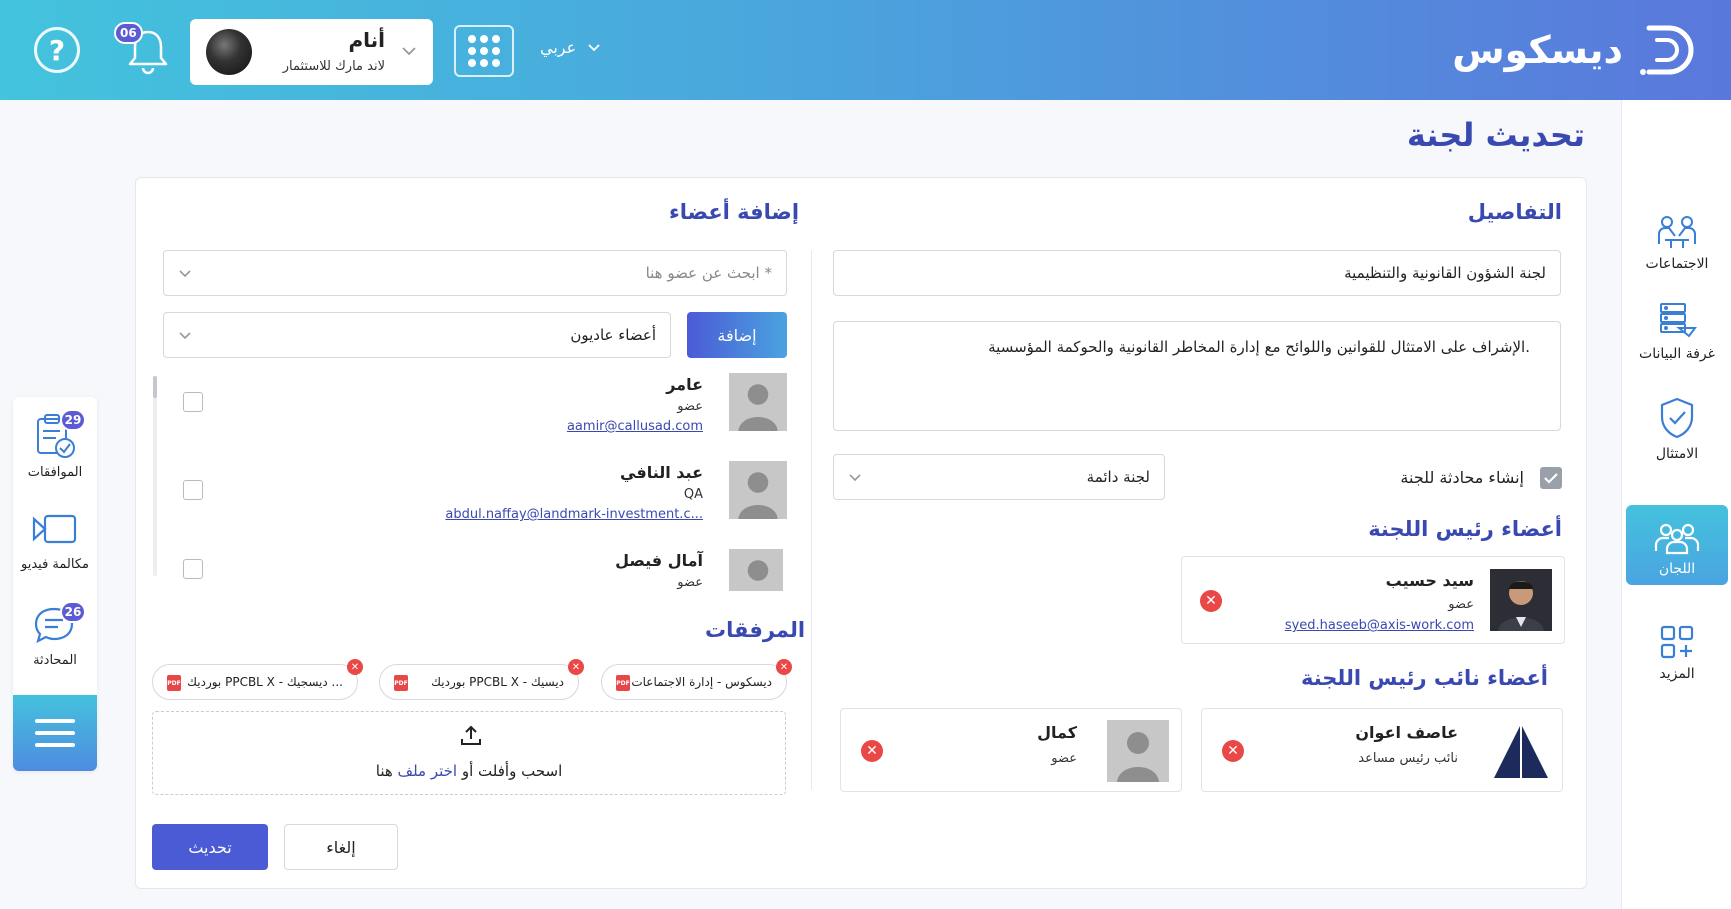 The width and height of the screenshot is (1731, 909). I want to click on language-selector: عربي, so click(571, 47).